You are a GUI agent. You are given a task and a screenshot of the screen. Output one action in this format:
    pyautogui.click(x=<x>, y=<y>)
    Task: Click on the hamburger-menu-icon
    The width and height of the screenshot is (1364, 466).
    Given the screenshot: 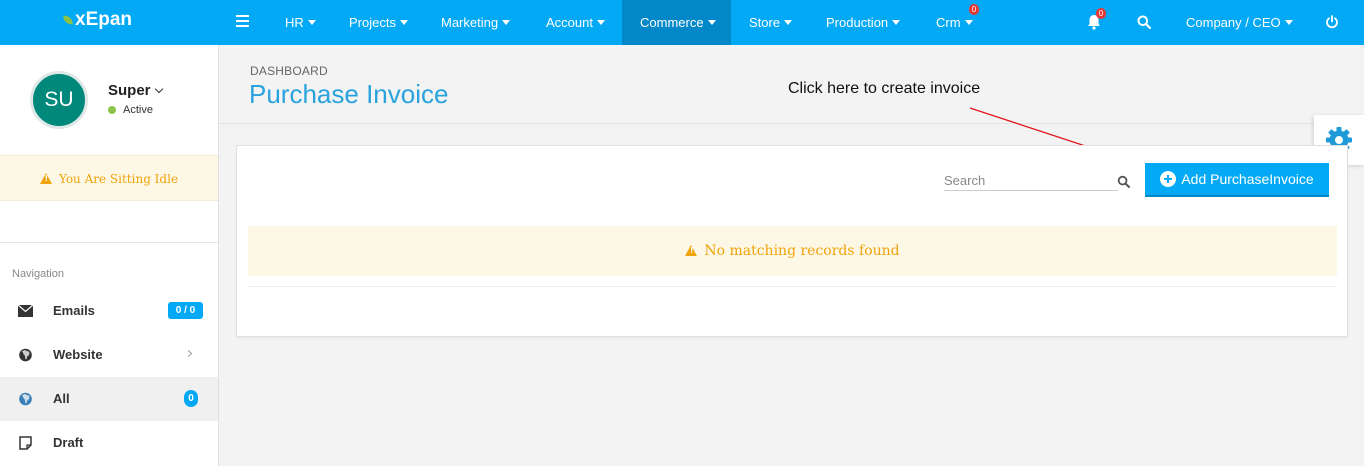 What is the action you would take?
    pyautogui.click(x=242, y=21)
    